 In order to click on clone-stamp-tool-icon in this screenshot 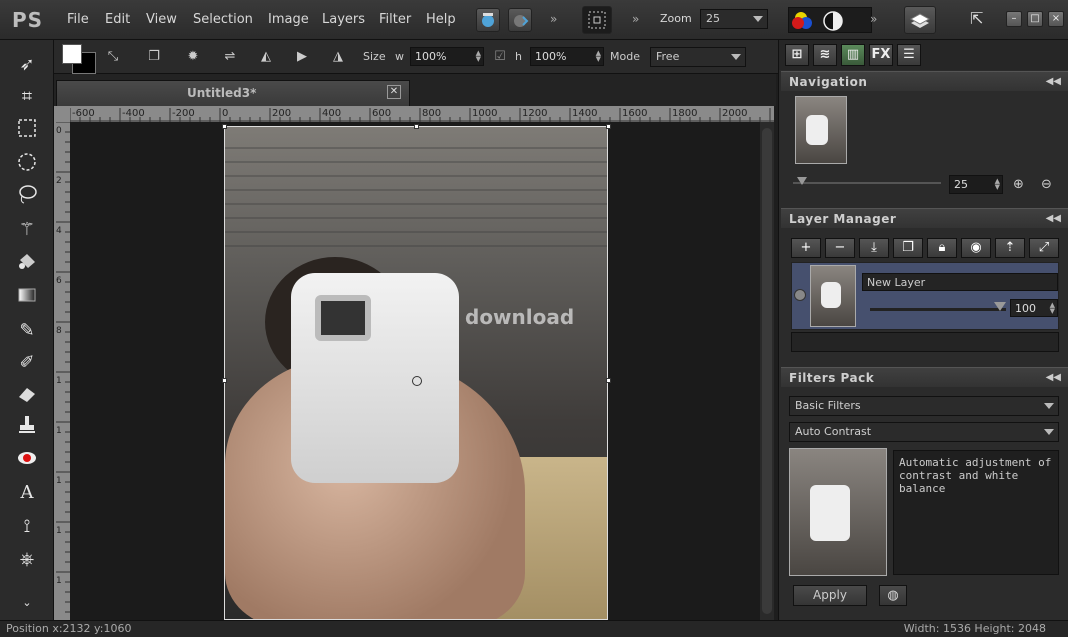, I will do `click(27, 427)`.